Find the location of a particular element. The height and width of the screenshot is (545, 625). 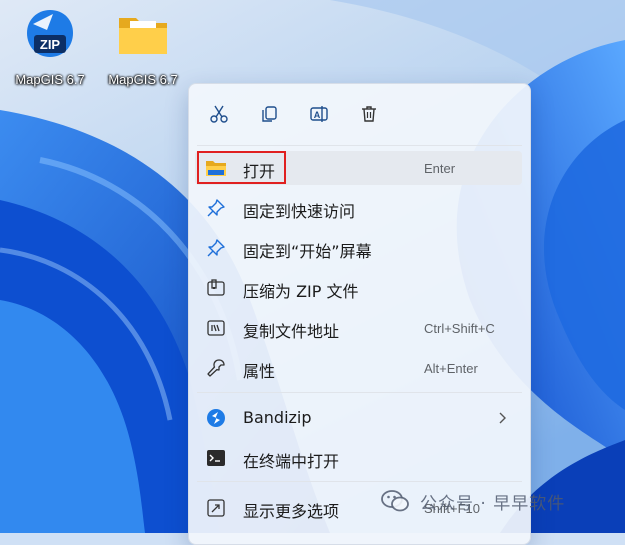

copy-icon is located at coordinates (269, 114).